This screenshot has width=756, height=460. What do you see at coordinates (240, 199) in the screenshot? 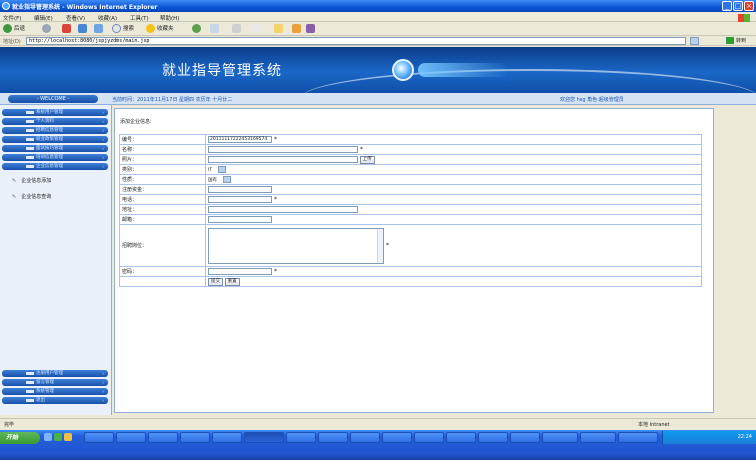
I see `phone-input` at bounding box center [240, 199].